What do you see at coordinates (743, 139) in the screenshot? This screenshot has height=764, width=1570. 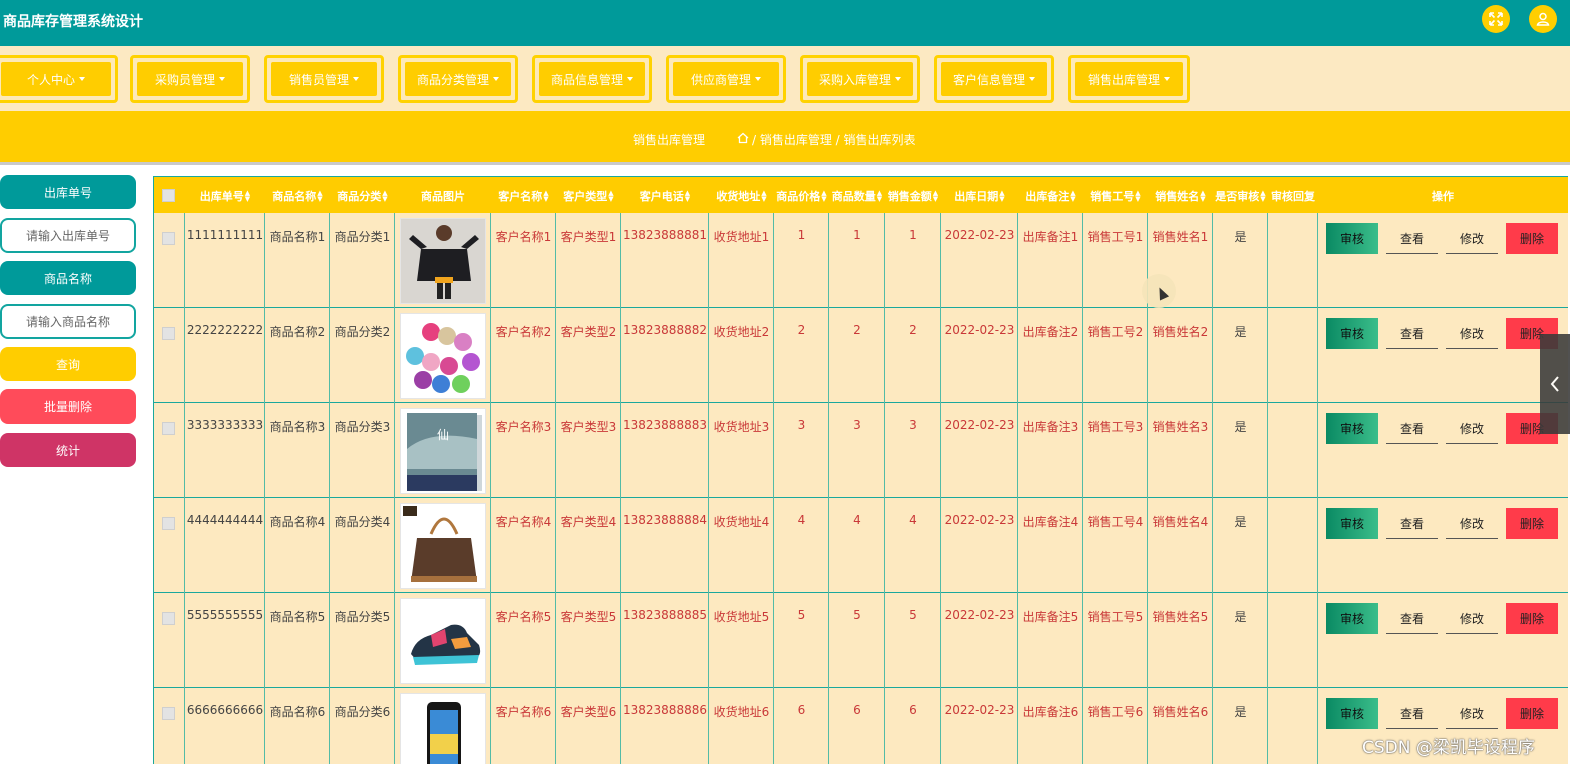 I see `home-icon` at bounding box center [743, 139].